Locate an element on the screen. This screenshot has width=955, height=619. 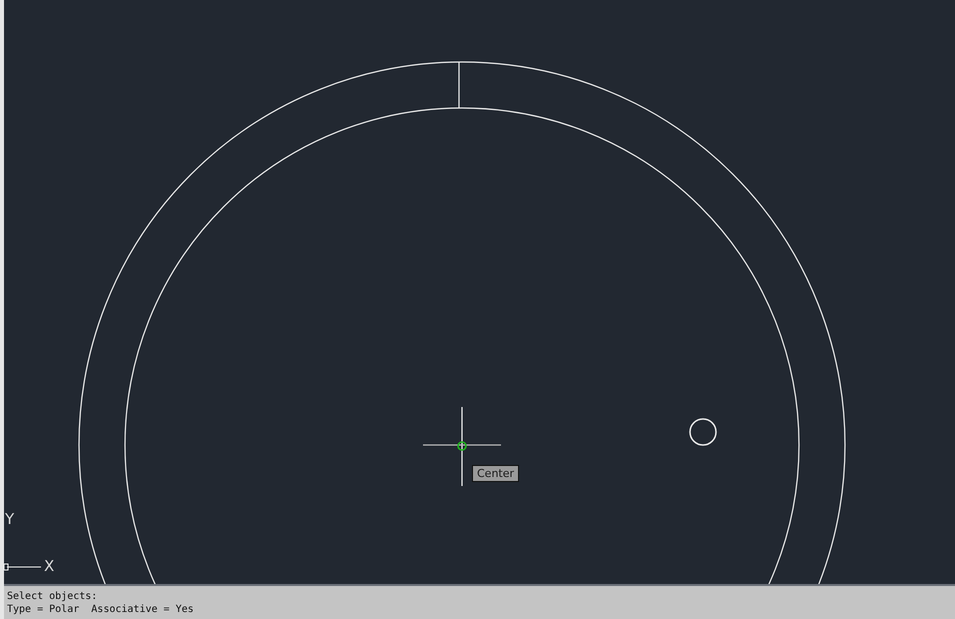
y-axis-label: Y is located at coordinates (9, 519).